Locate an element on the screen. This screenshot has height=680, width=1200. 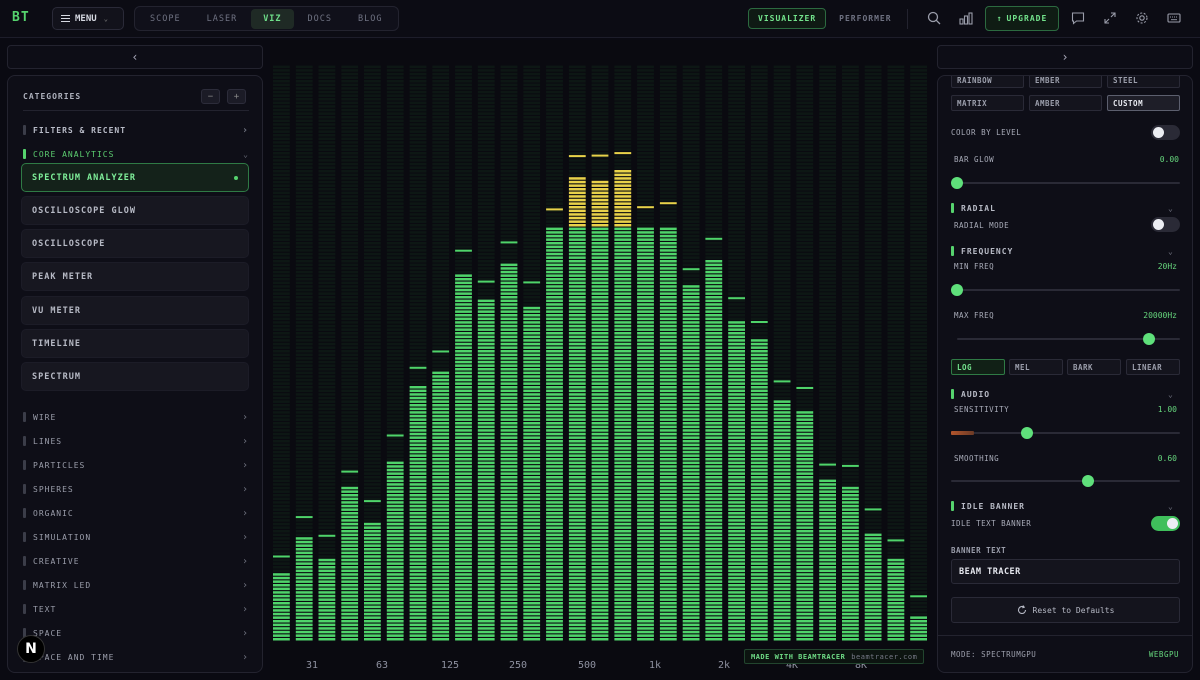
section-frequency: FREQUENCY is located at coordinates (982, 251).